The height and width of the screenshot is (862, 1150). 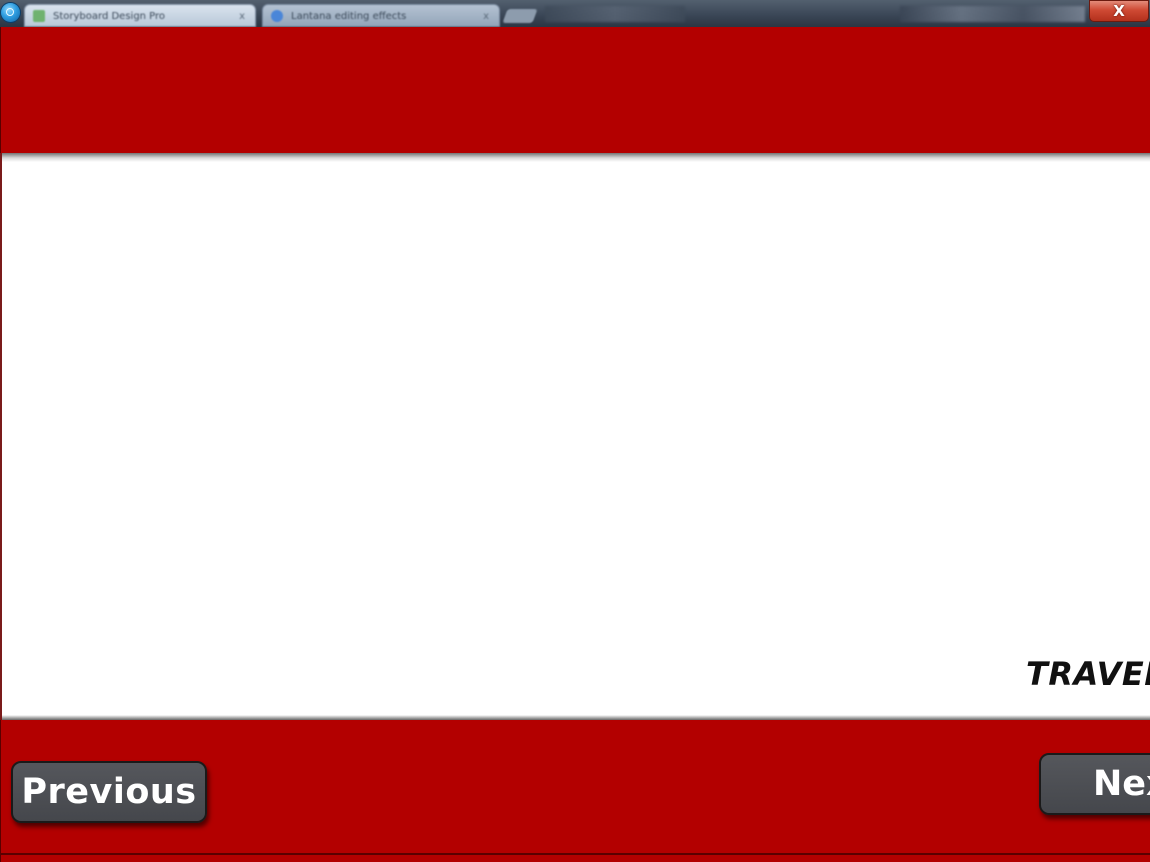 I want to click on next-button: Next, so click(x=1094, y=784).